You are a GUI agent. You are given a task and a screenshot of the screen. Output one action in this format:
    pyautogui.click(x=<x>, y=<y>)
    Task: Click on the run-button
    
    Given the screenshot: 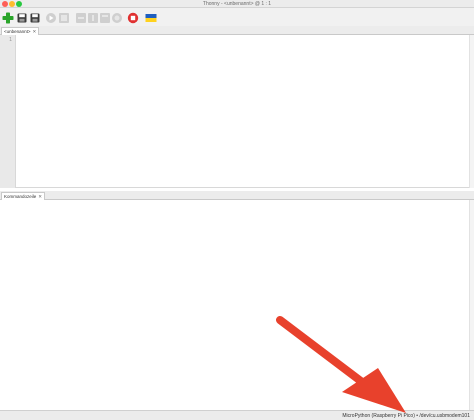 What is the action you would take?
    pyautogui.click(x=51, y=18)
    